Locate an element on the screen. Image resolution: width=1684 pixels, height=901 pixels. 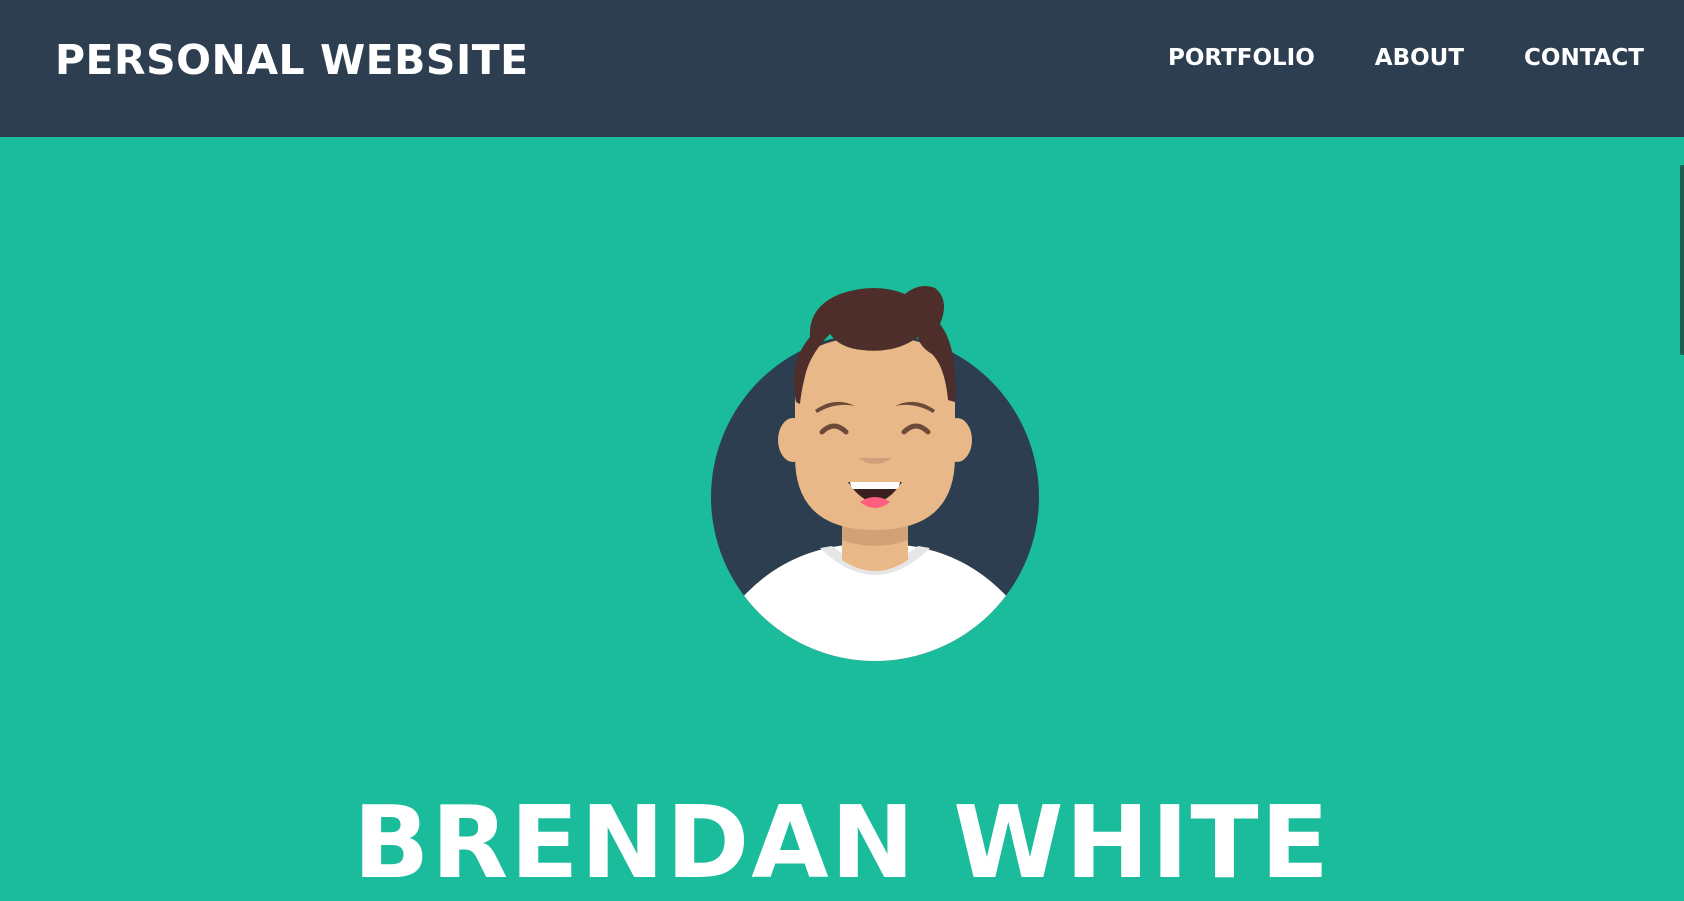
nav-link-contact: CONTACT is located at coordinates (1584, 58).